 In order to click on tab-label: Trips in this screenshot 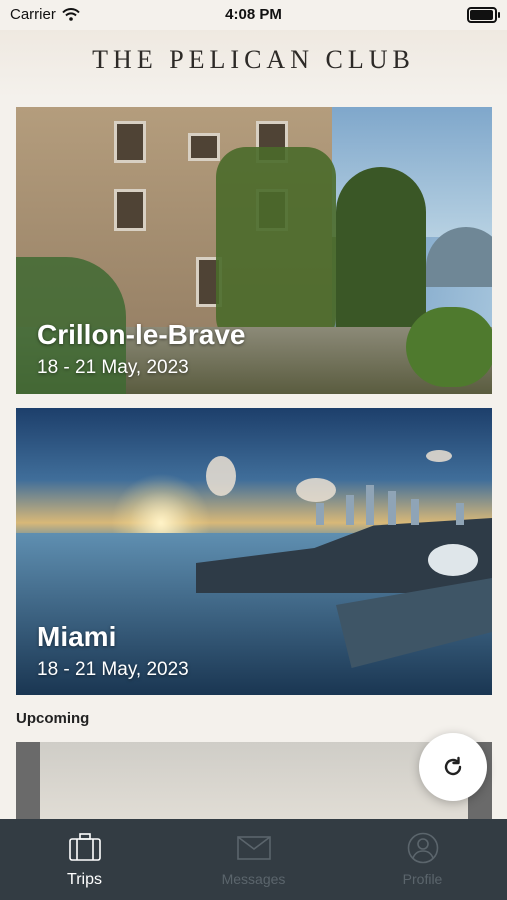, I will do `click(84, 879)`.